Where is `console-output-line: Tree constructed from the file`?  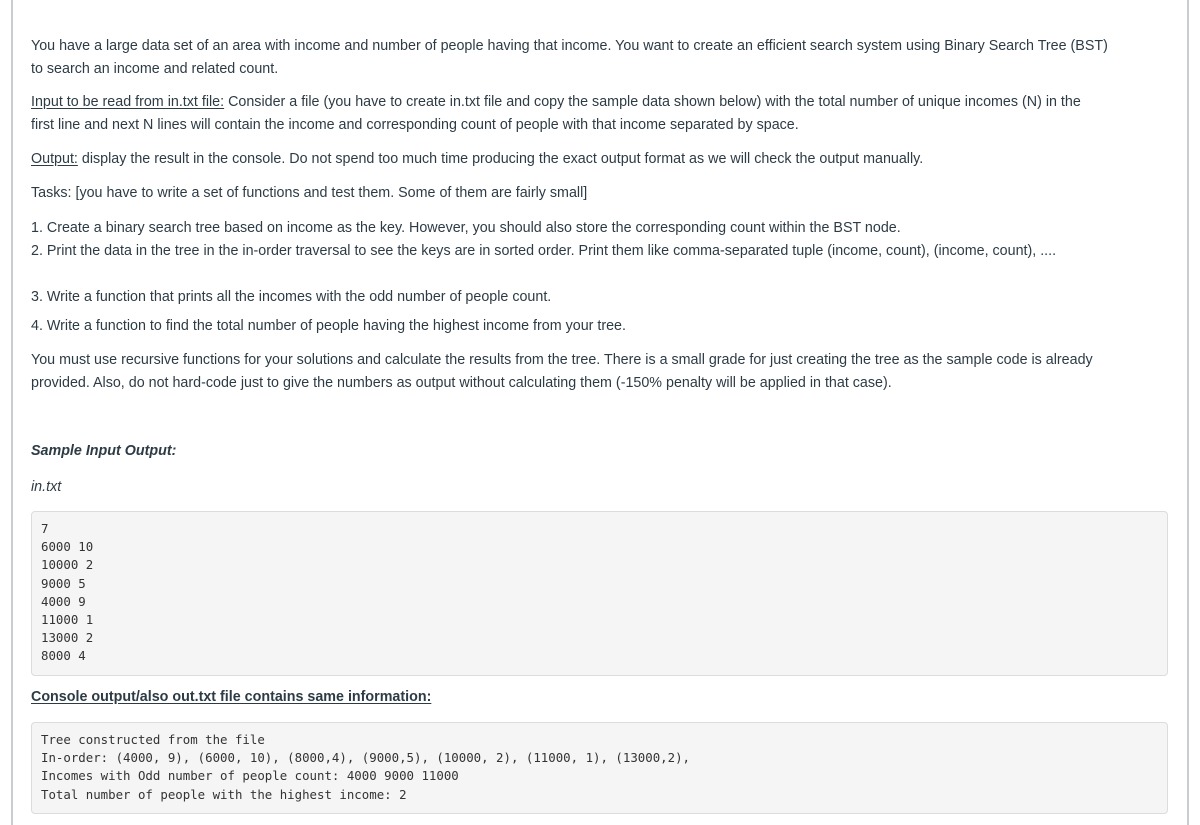
console-output-line: Tree constructed from the file is located at coordinates (153, 739).